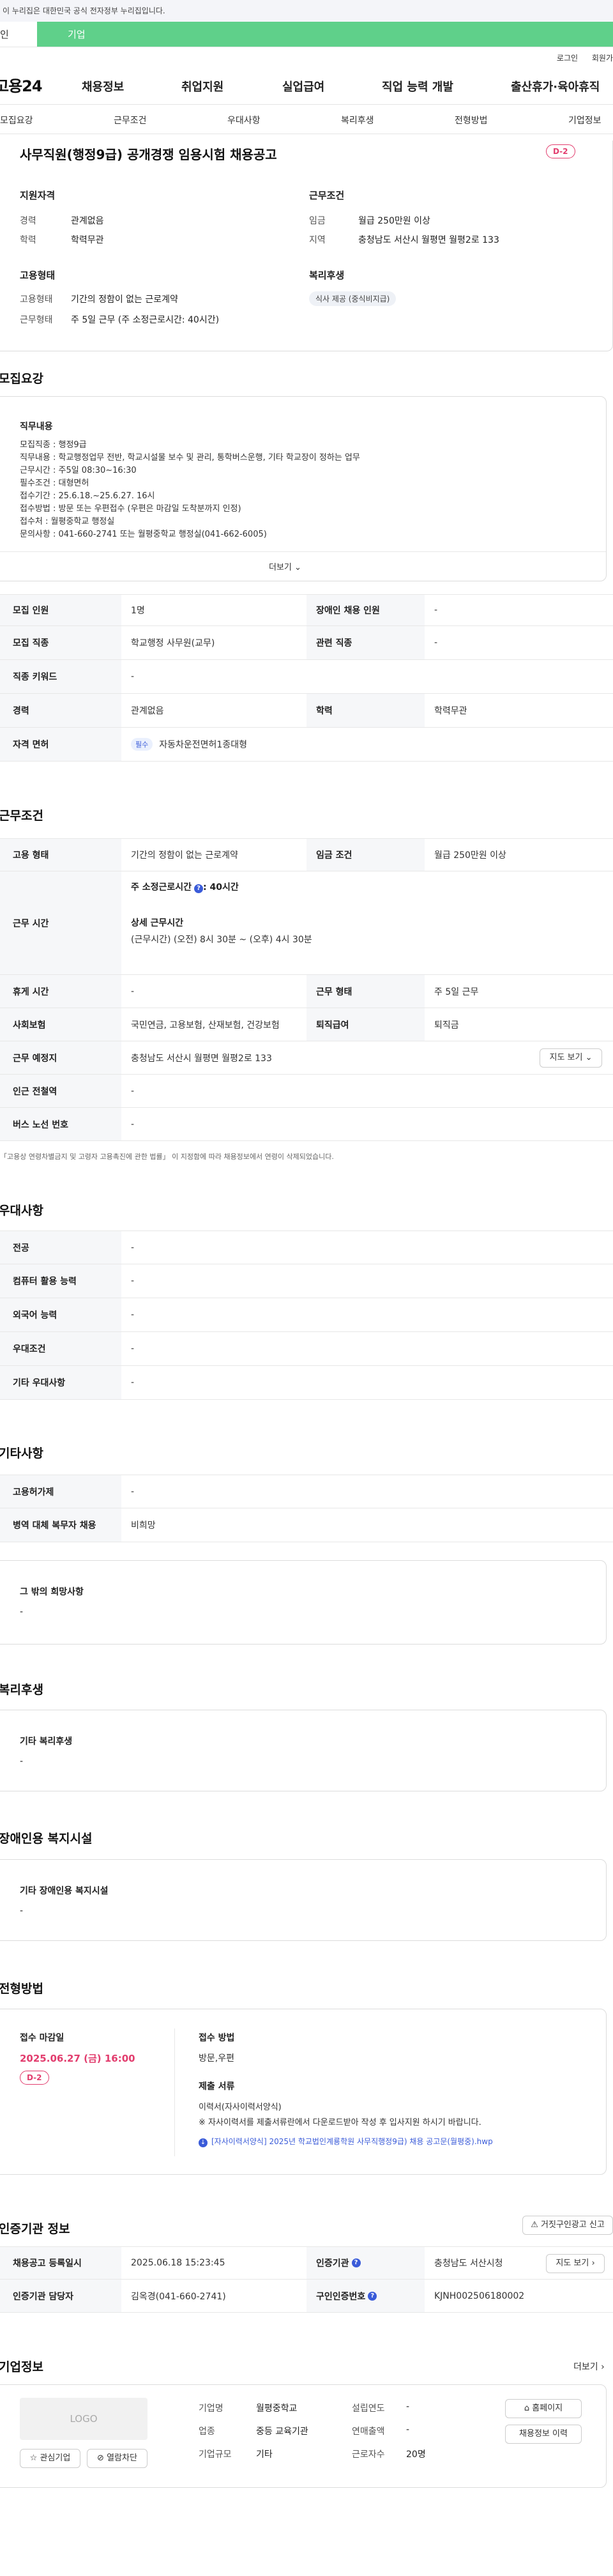  What do you see at coordinates (217, 2087) in the screenshot?
I see `docs-label: 제출 서류` at bounding box center [217, 2087].